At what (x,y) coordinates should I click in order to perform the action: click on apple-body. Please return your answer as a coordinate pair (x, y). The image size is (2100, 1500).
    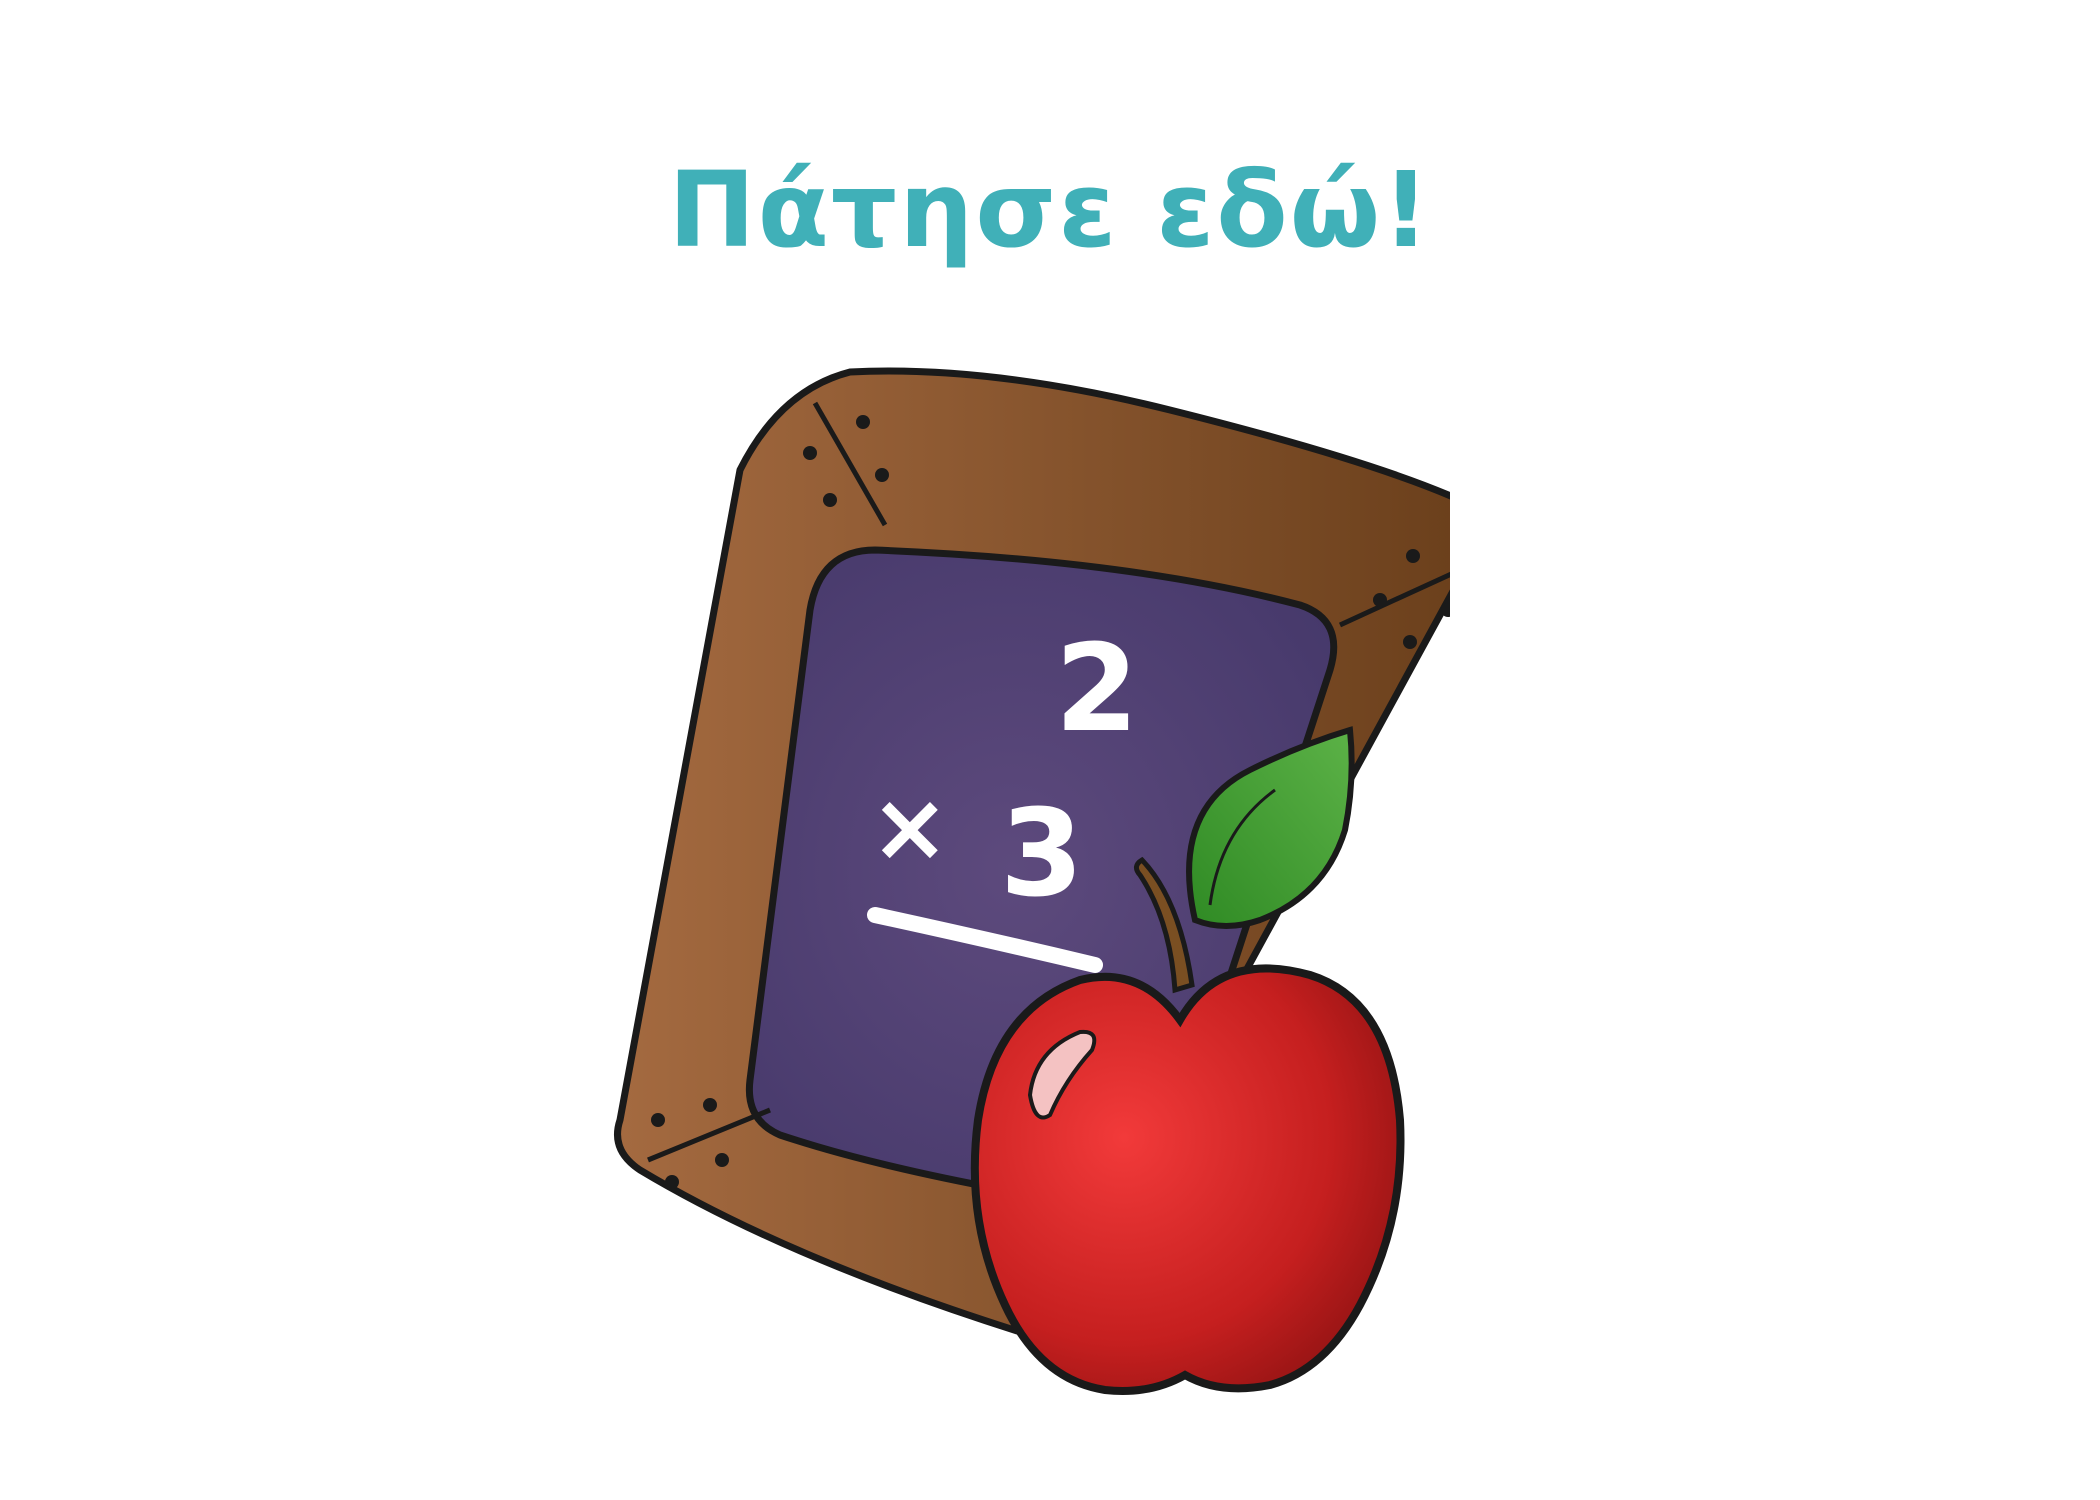
    Looking at the image, I should click on (1187, 1179).